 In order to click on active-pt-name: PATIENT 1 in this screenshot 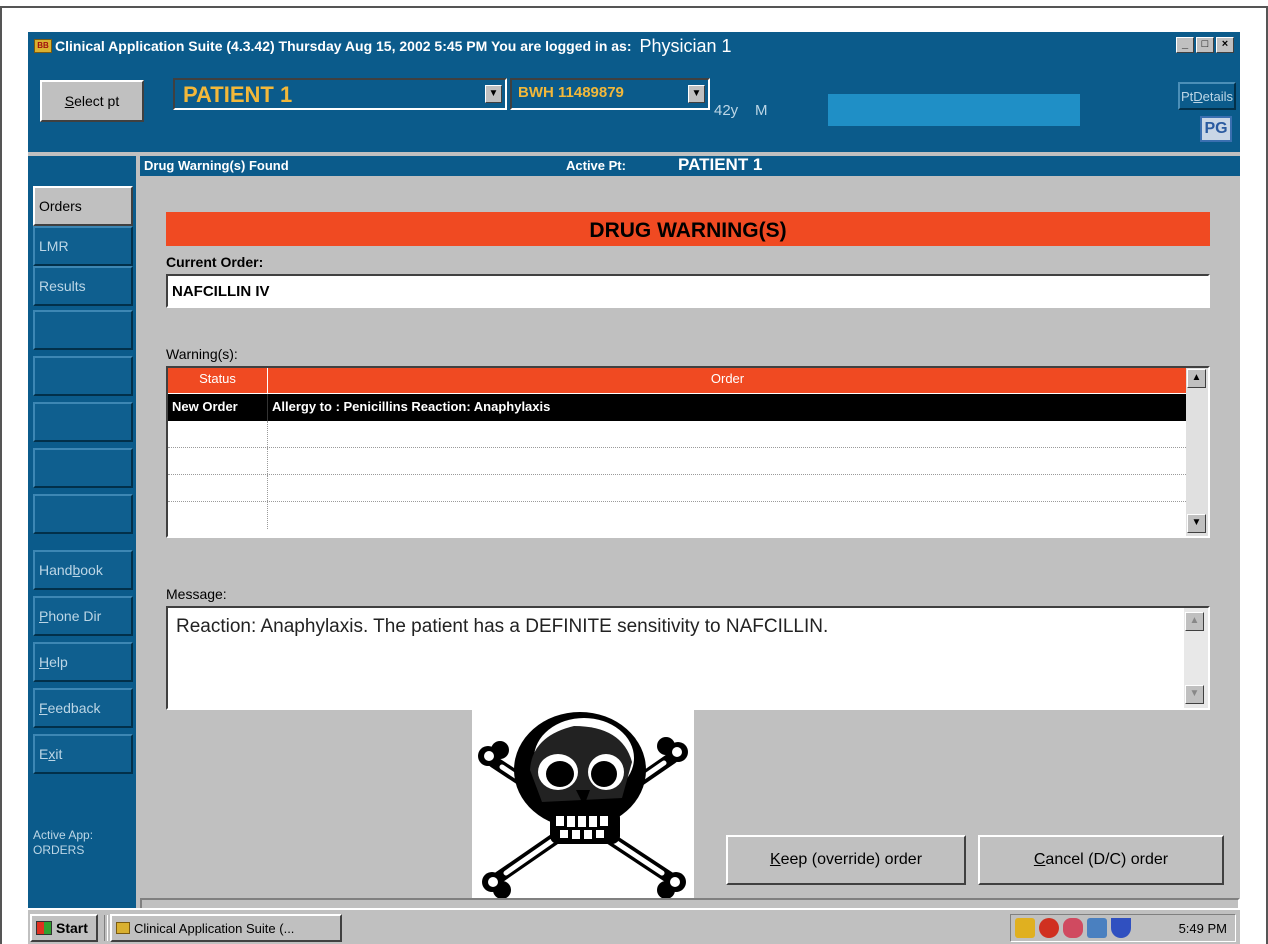, I will do `click(720, 164)`.